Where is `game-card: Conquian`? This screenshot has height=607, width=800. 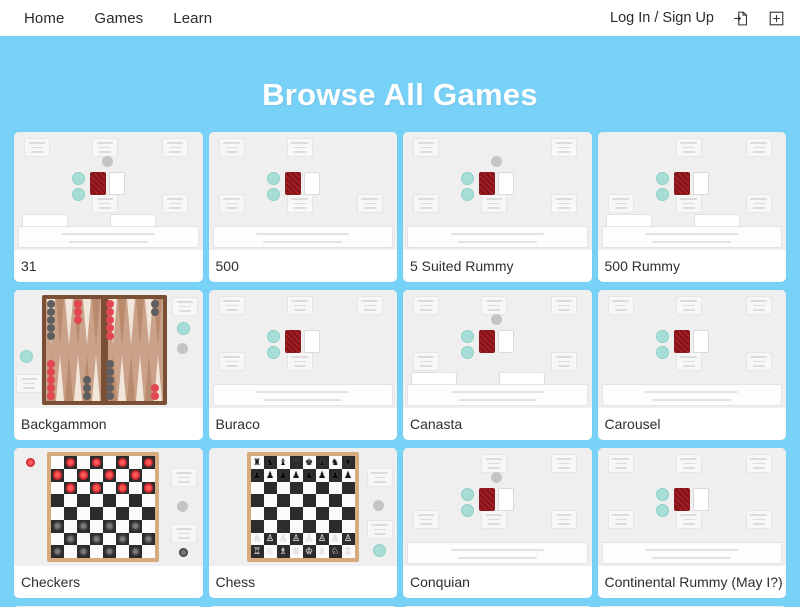
game-card: Conquian is located at coordinates (497, 523).